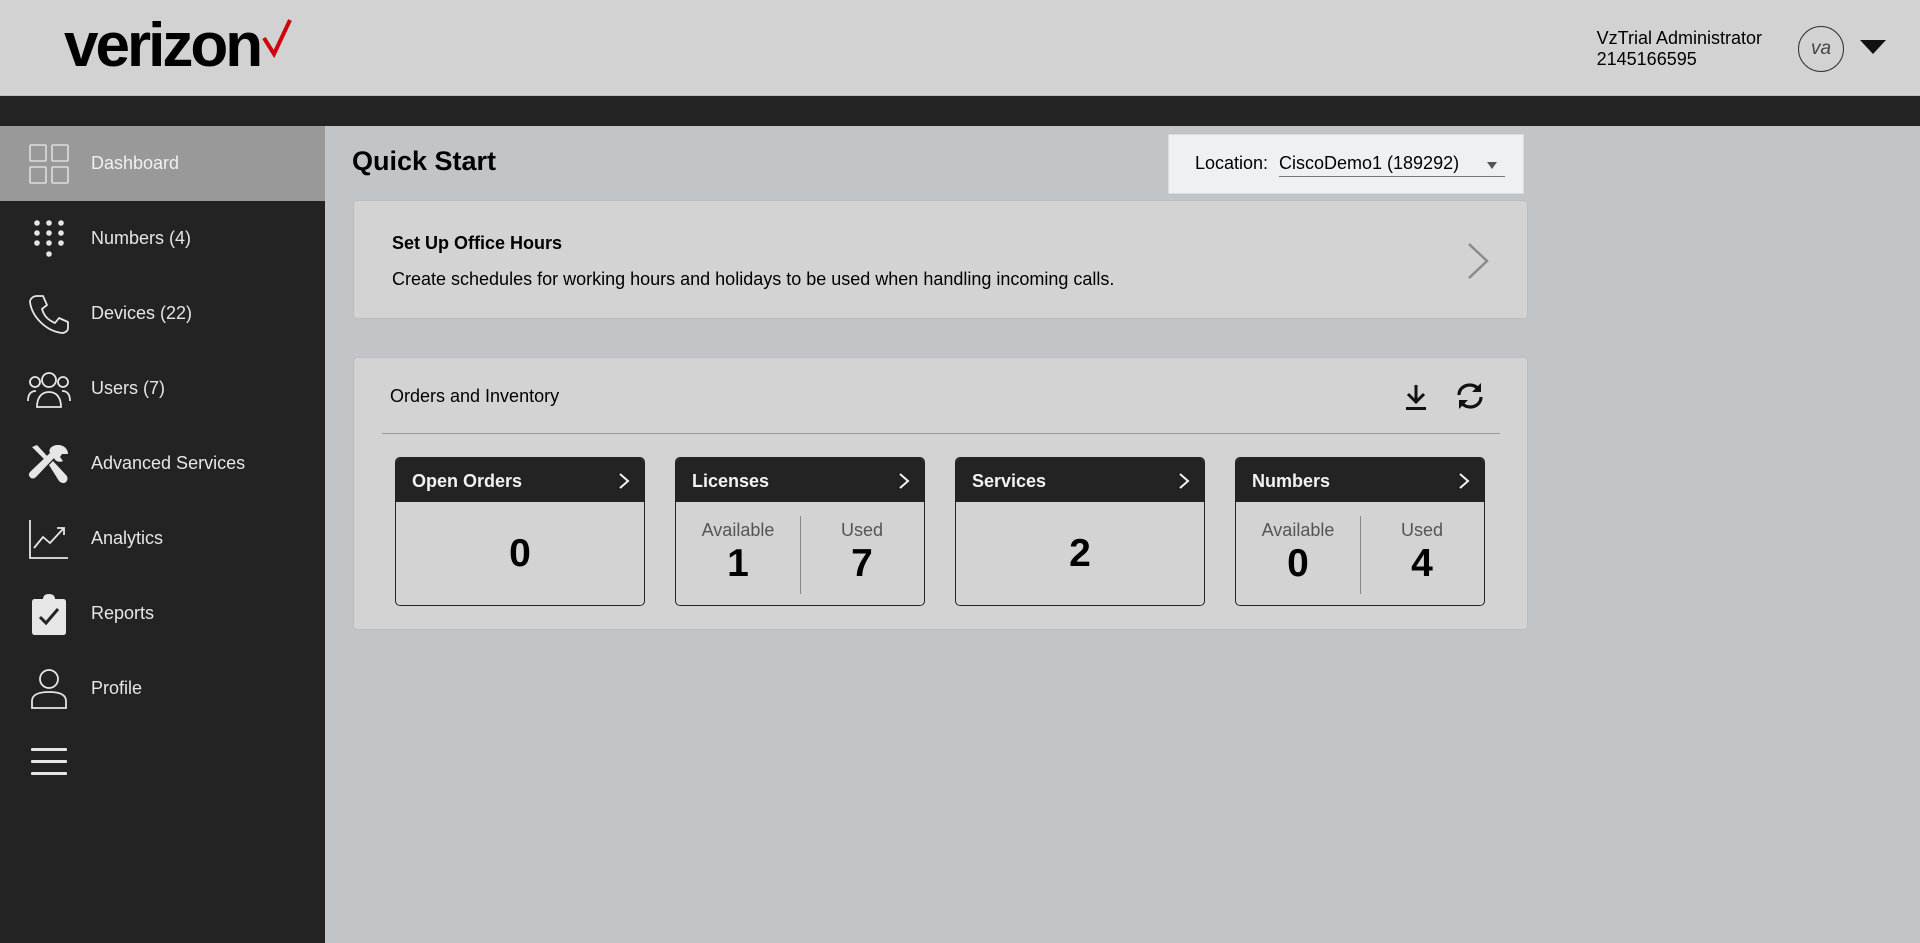 The height and width of the screenshot is (943, 1920). I want to click on location-selector: Location: CiscoDemo1 (189292), so click(1346, 164).